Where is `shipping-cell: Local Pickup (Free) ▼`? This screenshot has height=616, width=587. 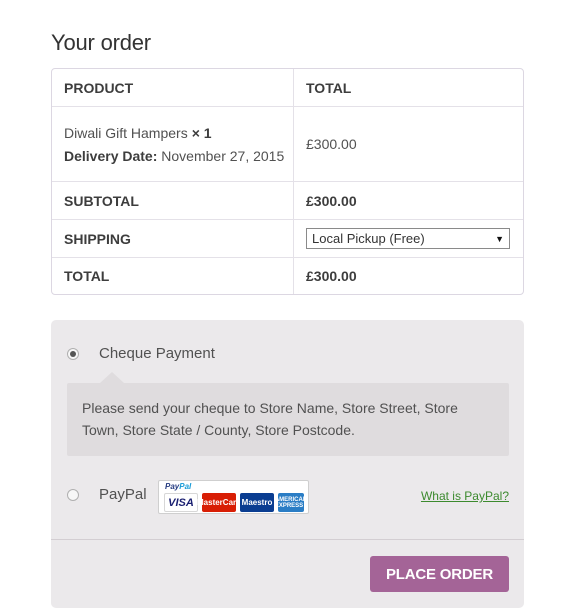 shipping-cell: Local Pickup (Free) ▼ is located at coordinates (408, 238).